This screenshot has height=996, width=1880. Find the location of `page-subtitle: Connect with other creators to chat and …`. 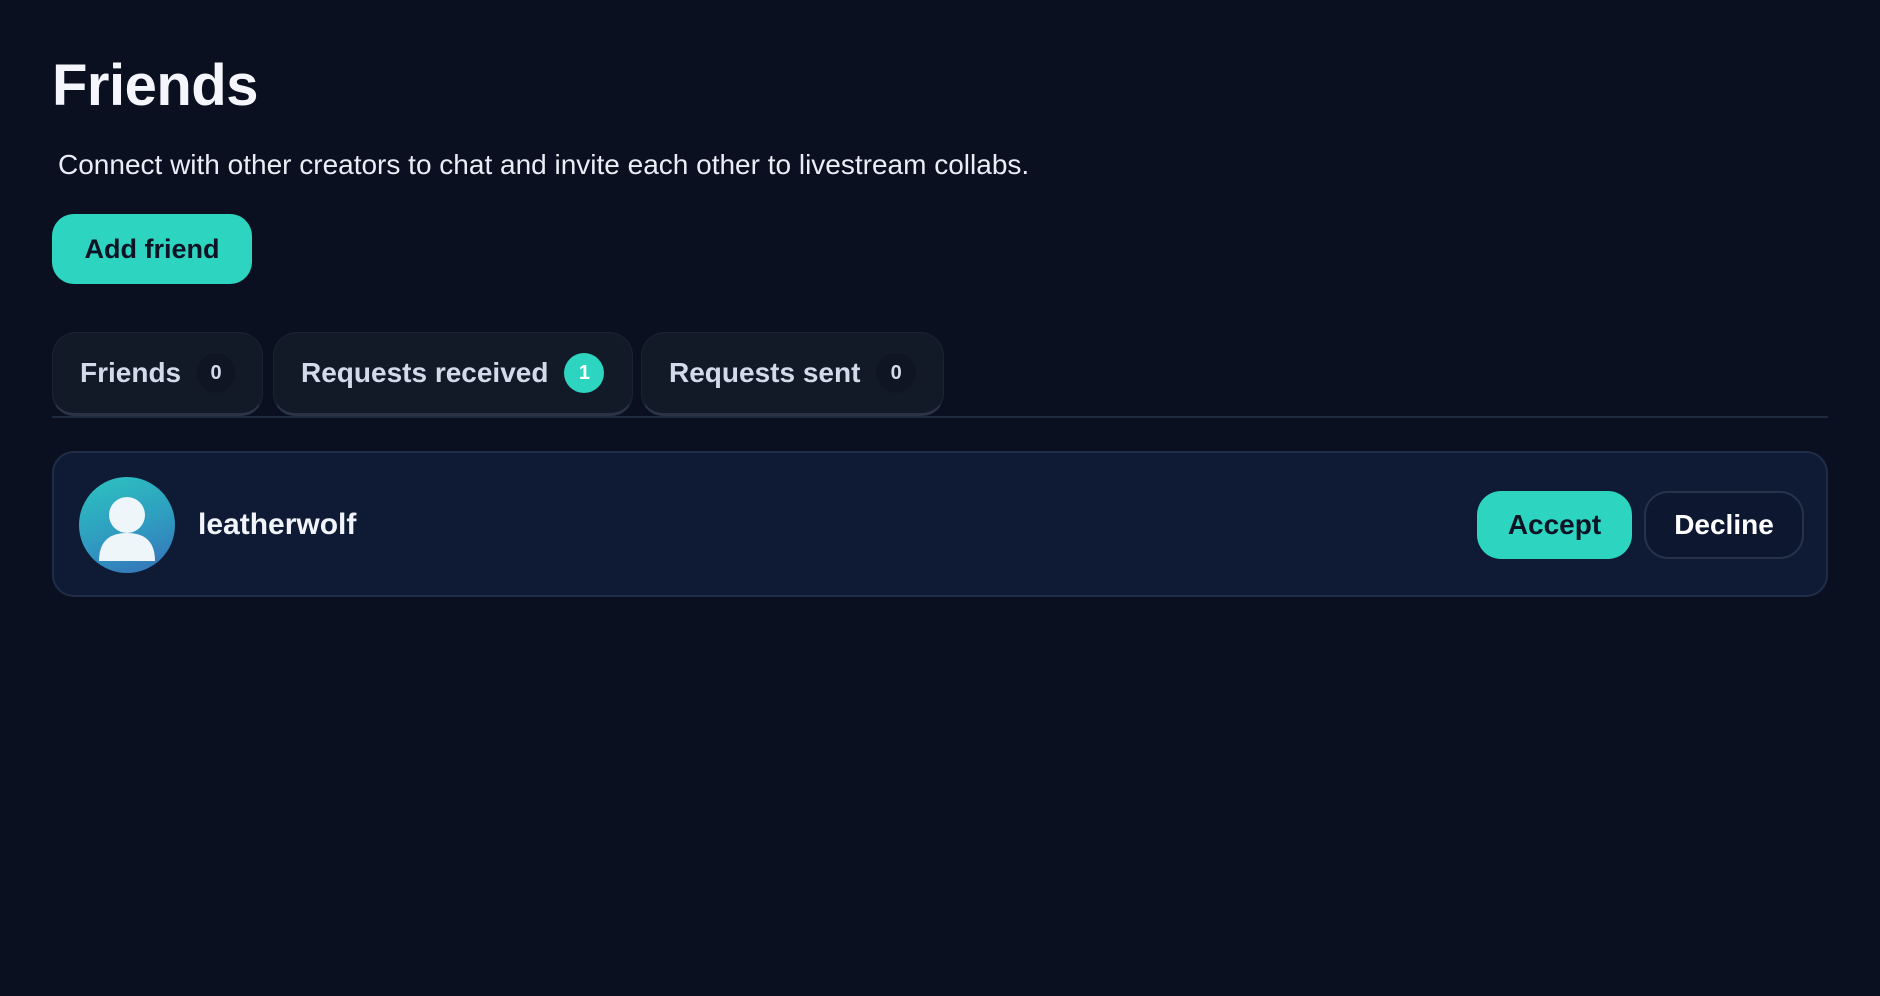

page-subtitle: Connect with other creators to chat and … is located at coordinates (544, 164).